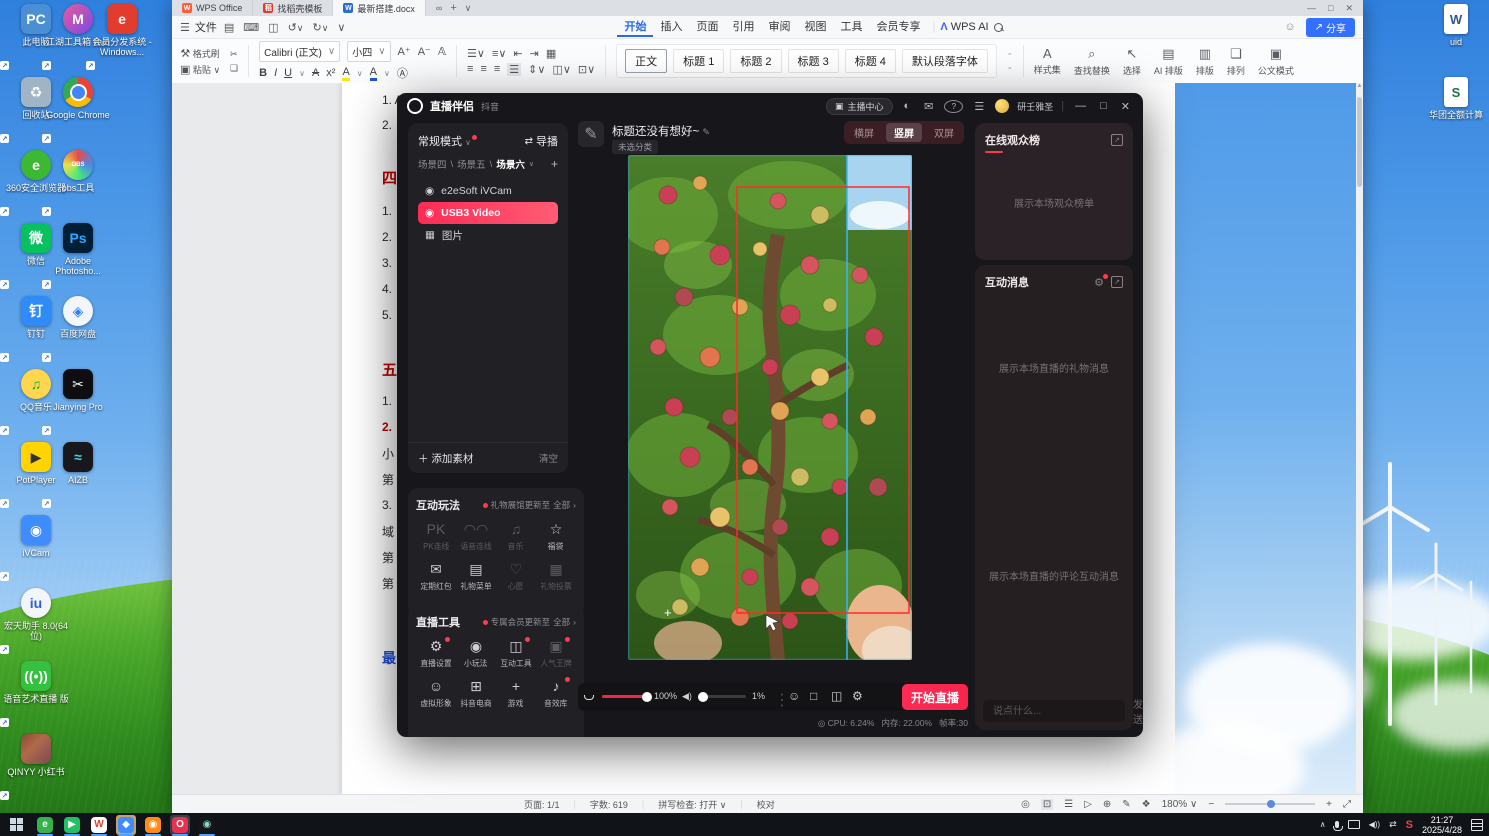  I want to click on play-view-icon: ▷, so click(1088, 804).